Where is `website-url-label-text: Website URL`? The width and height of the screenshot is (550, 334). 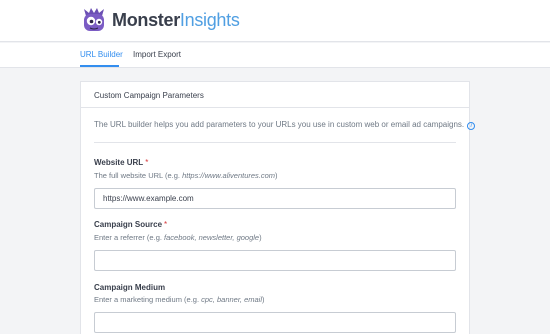
website-url-label-text: Website URL is located at coordinates (119, 162).